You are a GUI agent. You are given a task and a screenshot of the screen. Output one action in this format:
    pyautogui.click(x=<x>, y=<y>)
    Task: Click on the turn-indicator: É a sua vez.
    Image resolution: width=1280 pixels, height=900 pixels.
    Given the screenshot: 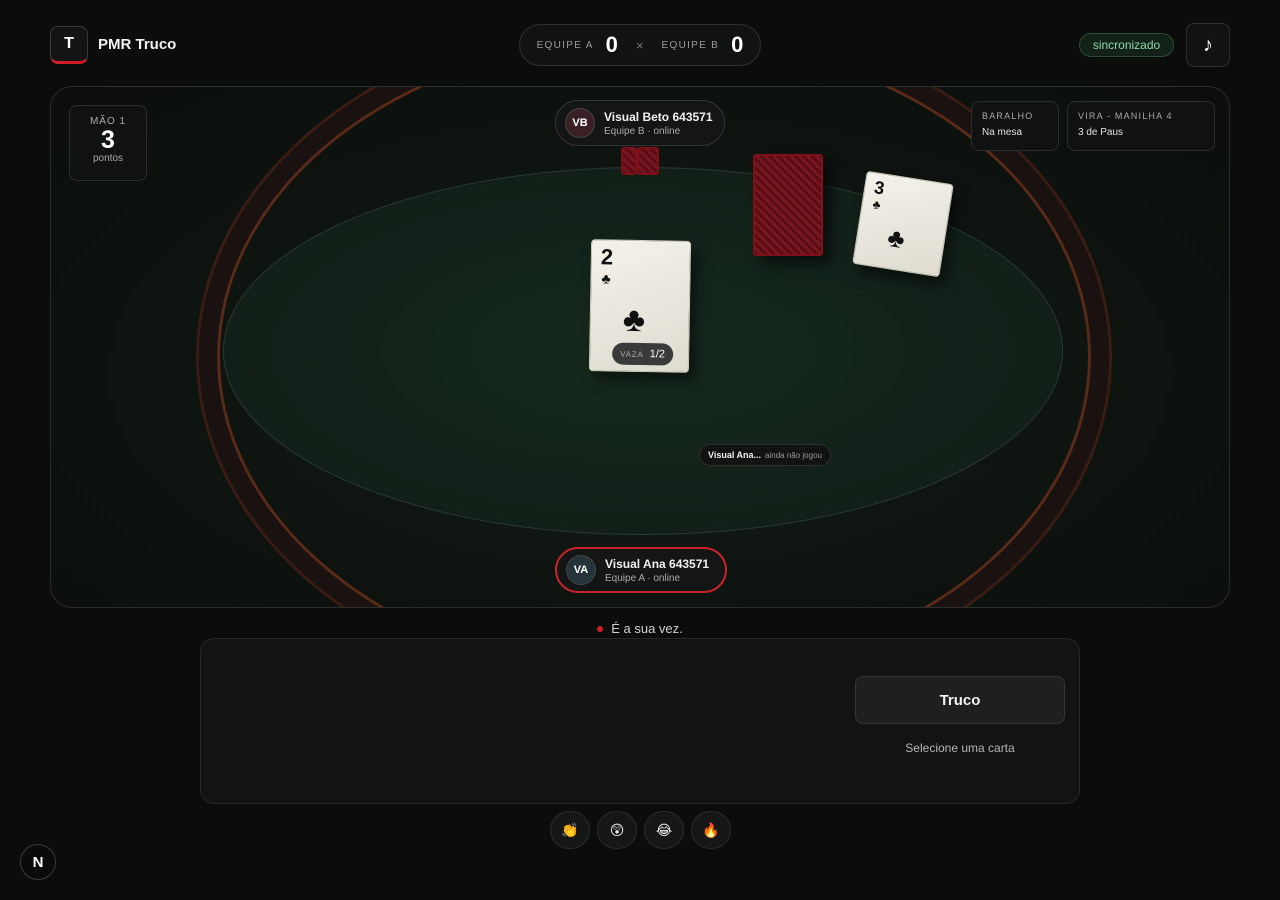 What is the action you would take?
    pyautogui.click(x=640, y=628)
    